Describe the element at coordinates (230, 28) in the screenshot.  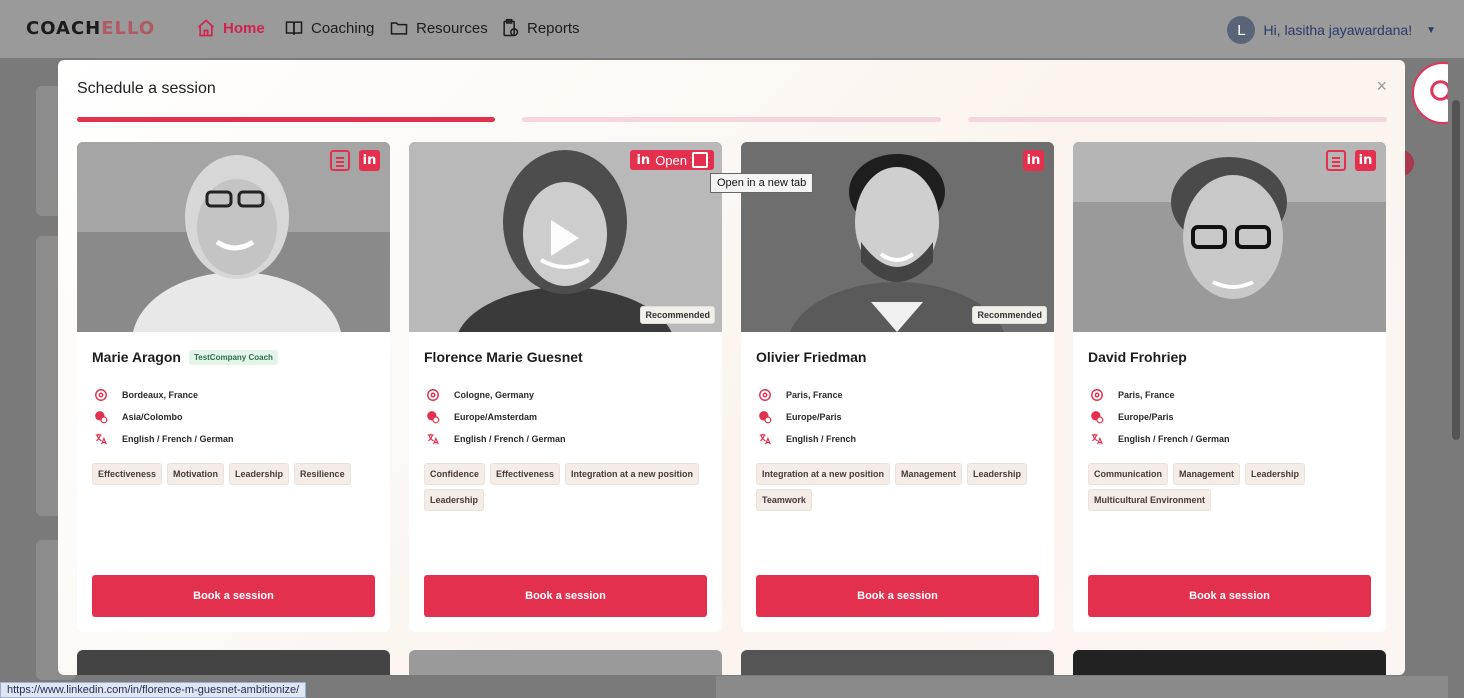
I see `nav-home: Home` at that location.